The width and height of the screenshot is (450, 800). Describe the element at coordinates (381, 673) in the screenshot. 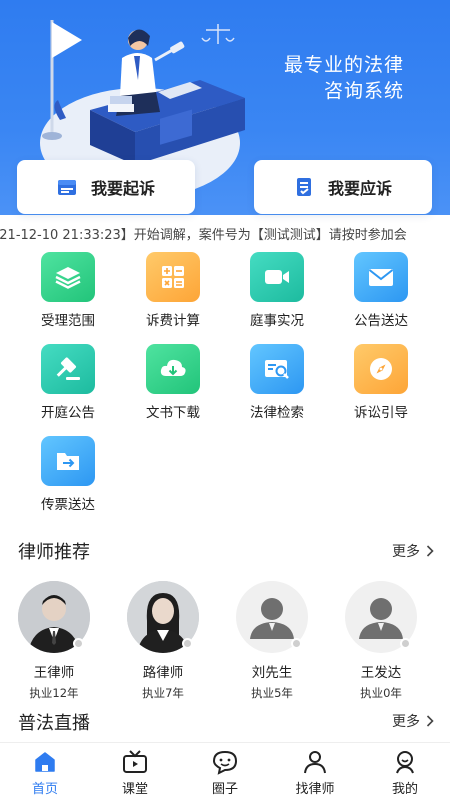

I see `lawyer-name: 王发达` at that location.